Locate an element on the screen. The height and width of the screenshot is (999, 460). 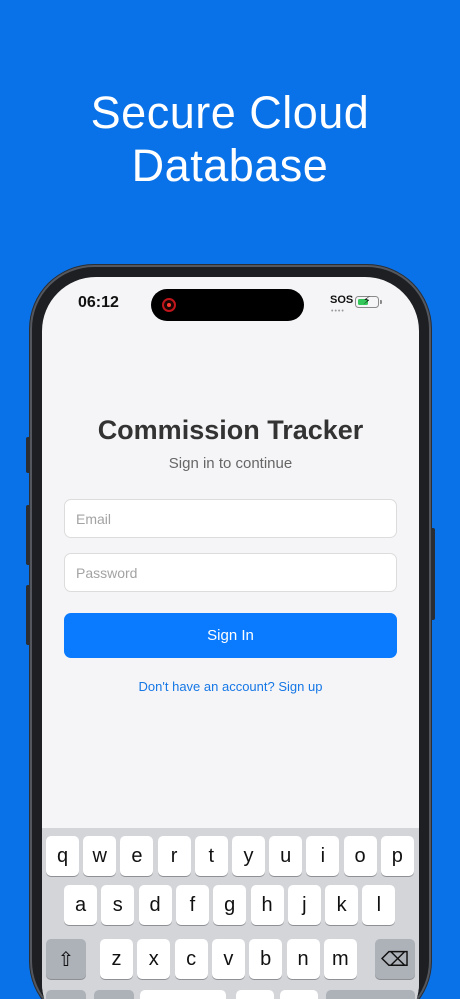
numbers-key: 123 is located at coordinates (66, 994).